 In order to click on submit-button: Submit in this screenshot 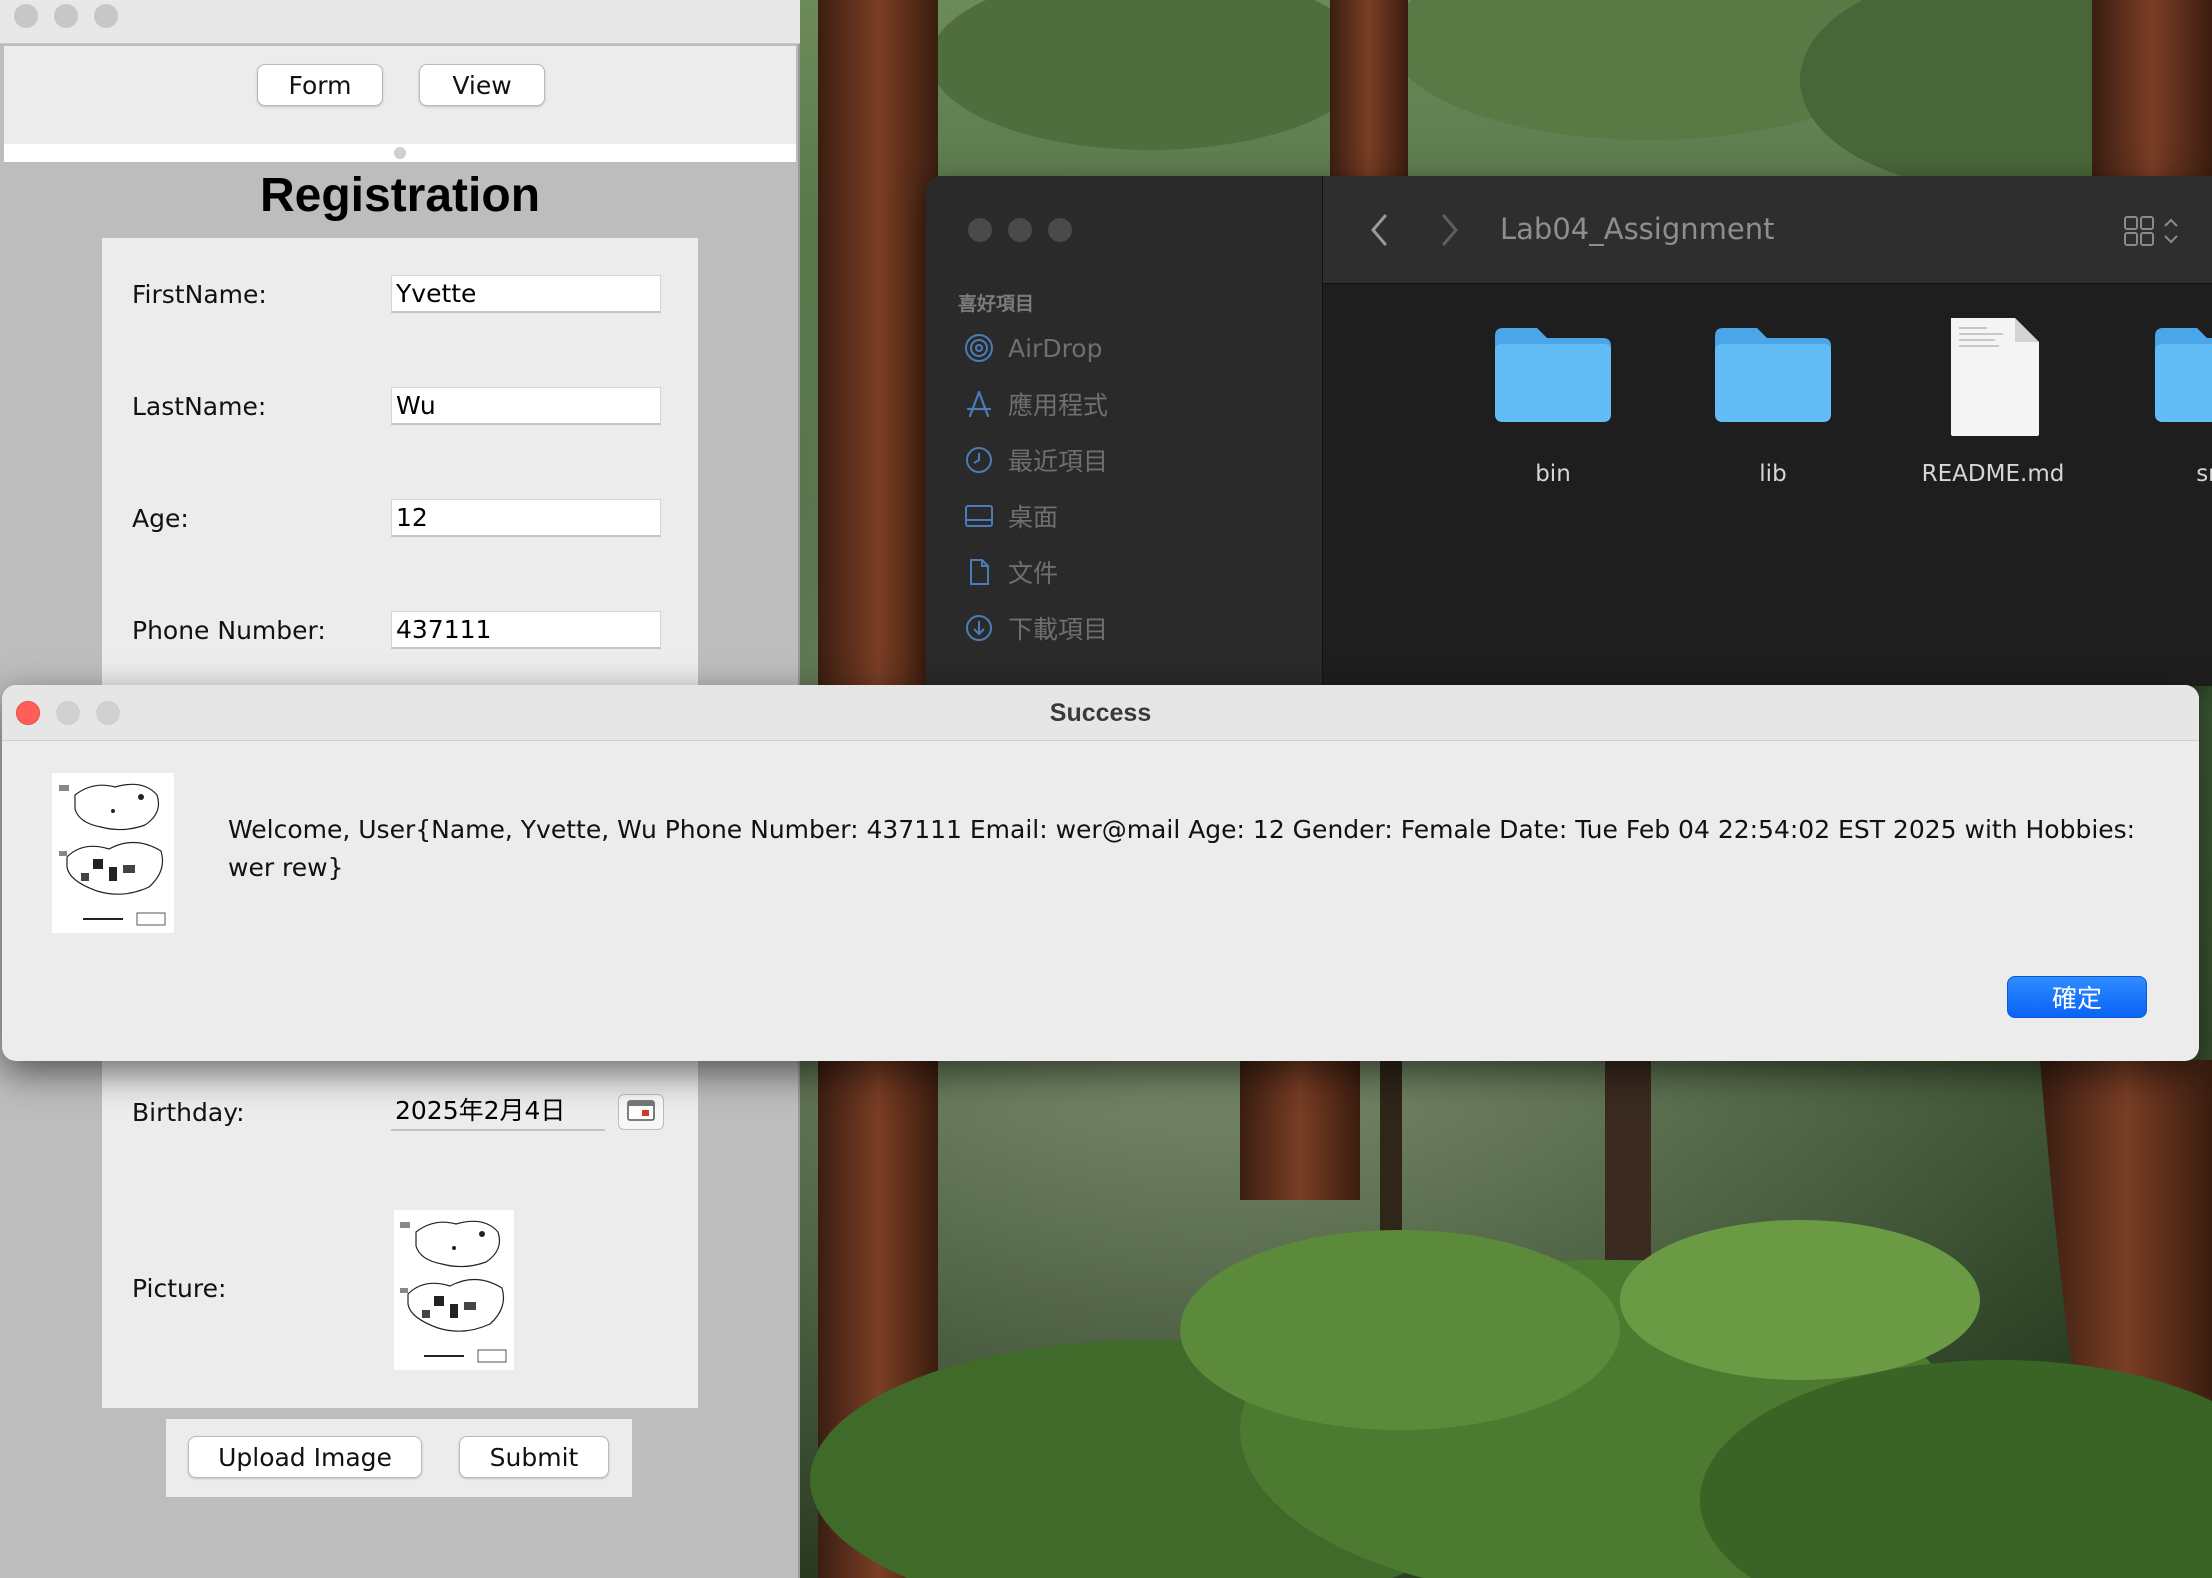, I will do `click(534, 1457)`.